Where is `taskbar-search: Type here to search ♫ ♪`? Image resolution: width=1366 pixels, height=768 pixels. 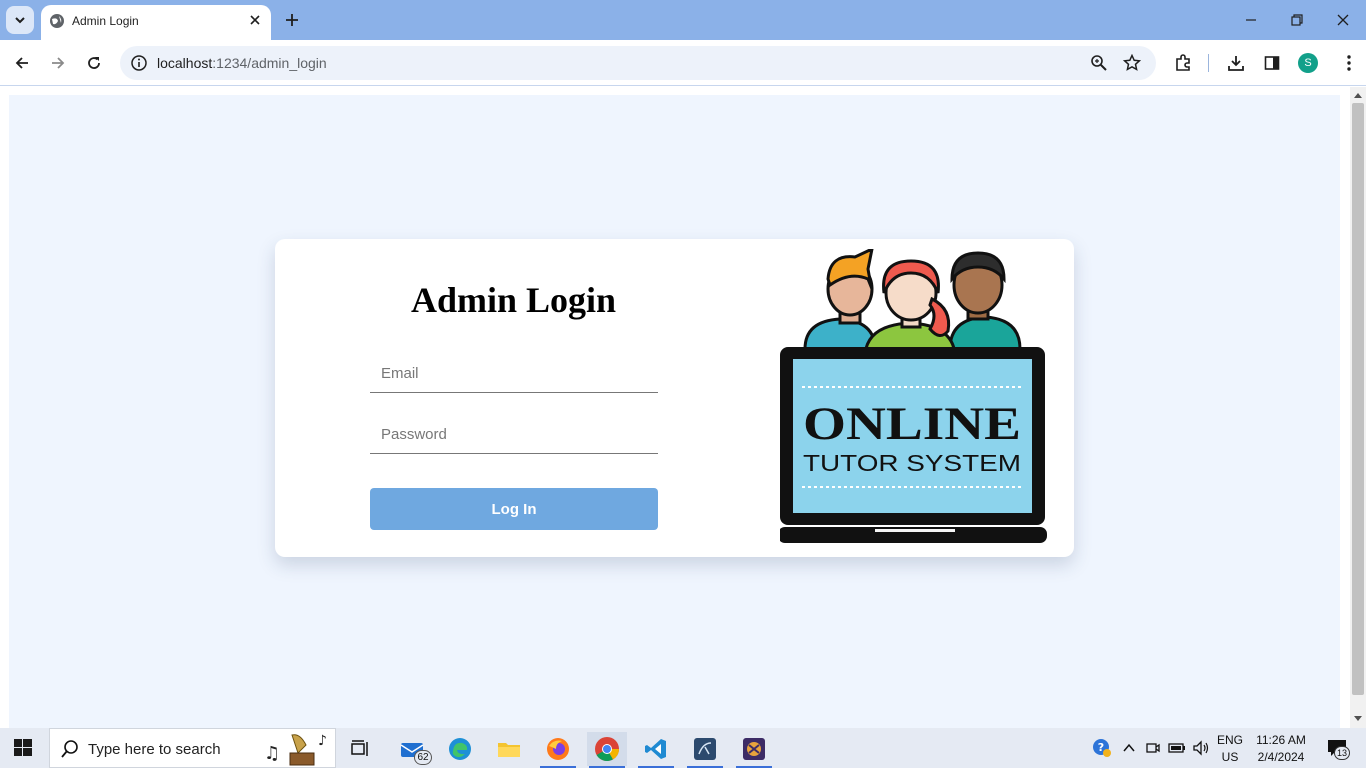 taskbar-search: Type here to search ♫ ♪ is located at coordinates (192, 748).